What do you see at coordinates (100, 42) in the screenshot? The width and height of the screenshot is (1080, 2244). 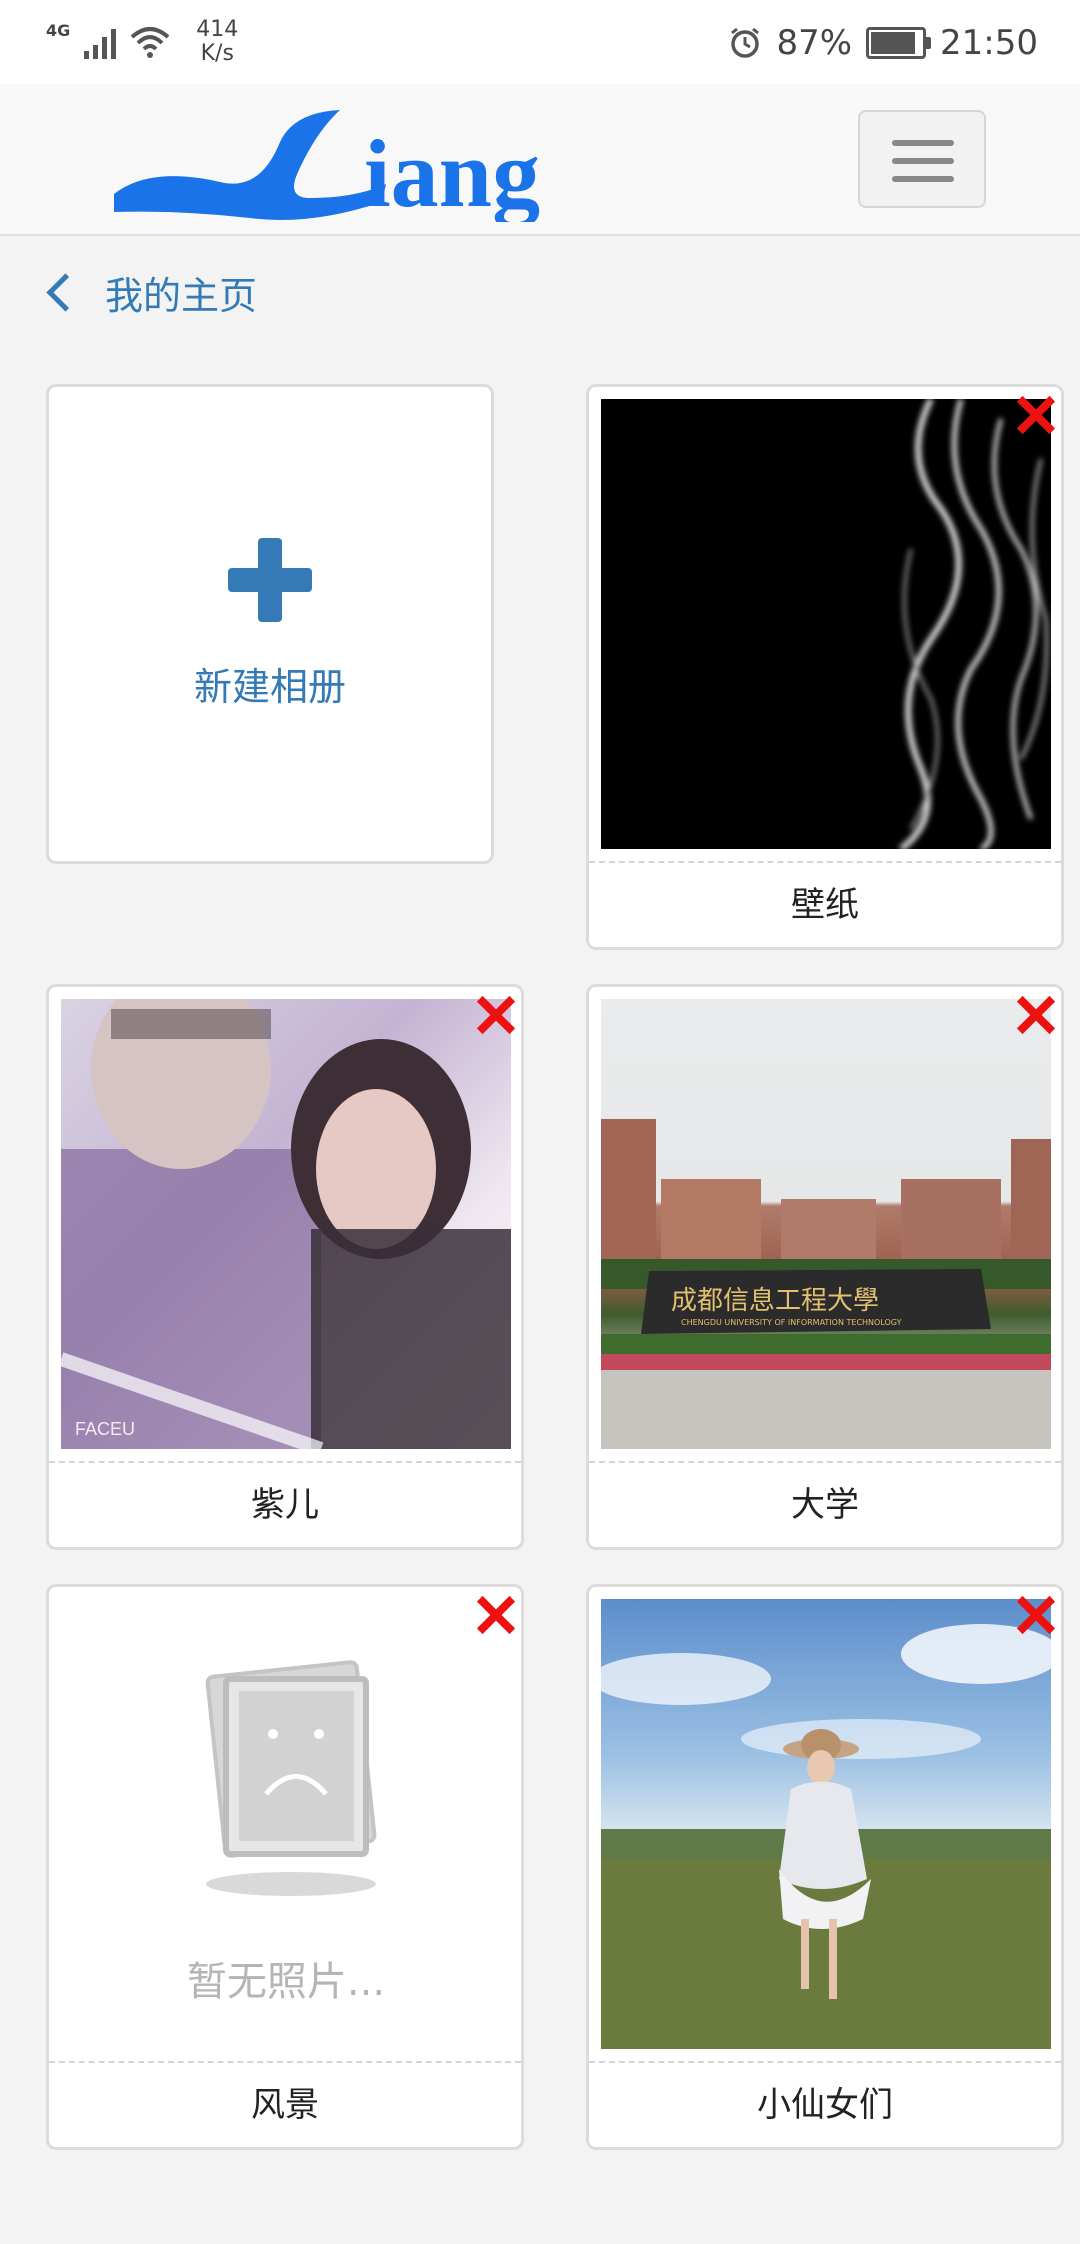 I see `signal-icon` at bounding box center [100, 42].